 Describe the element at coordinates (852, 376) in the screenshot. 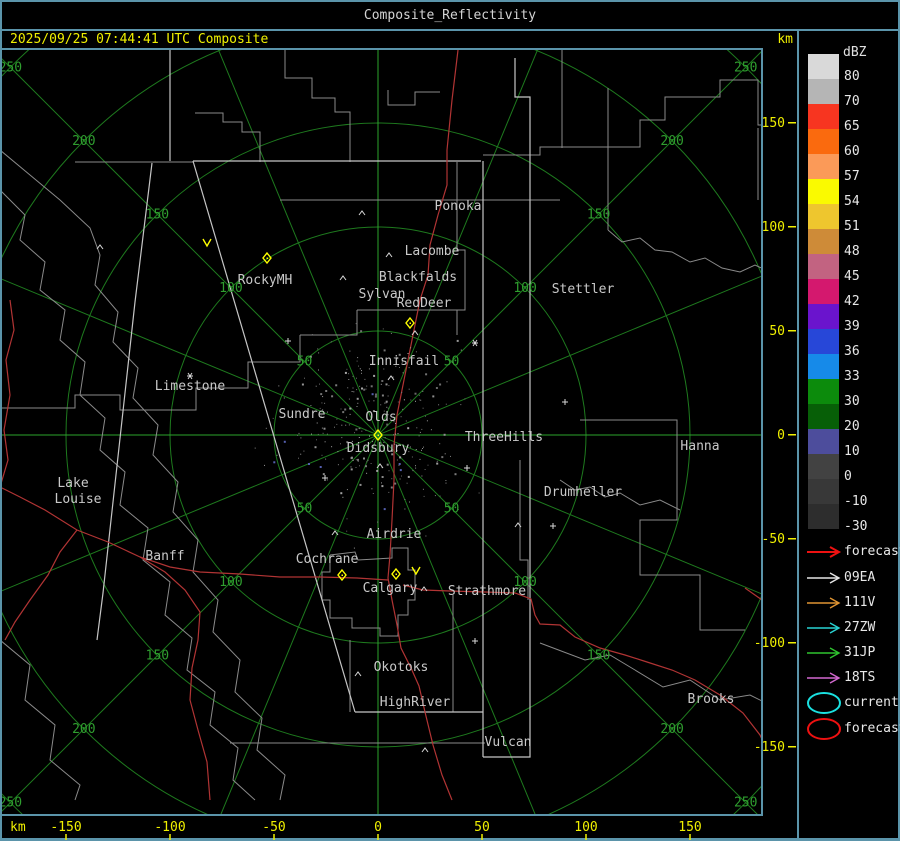

I see `dbz-swatch-label: 33` at that location.